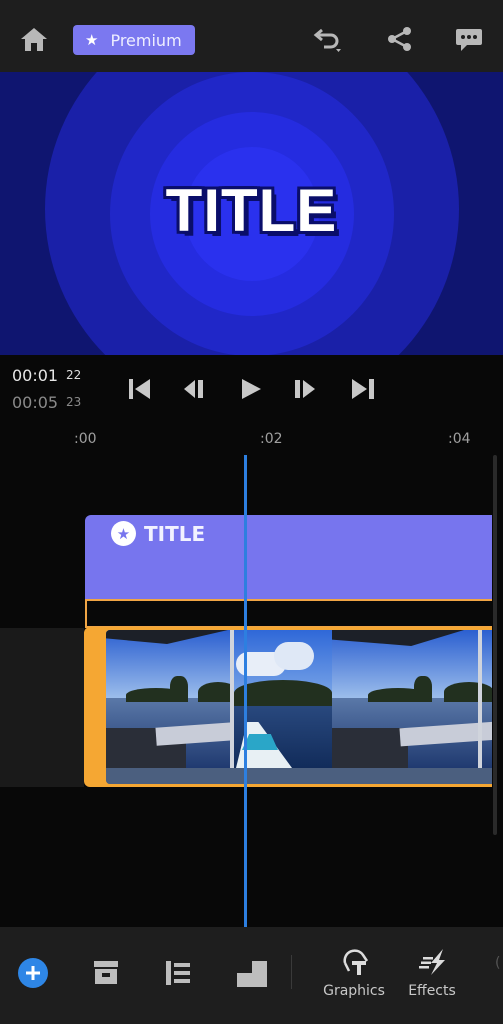  I want to click on step-forward-icon, so click(305, 389).